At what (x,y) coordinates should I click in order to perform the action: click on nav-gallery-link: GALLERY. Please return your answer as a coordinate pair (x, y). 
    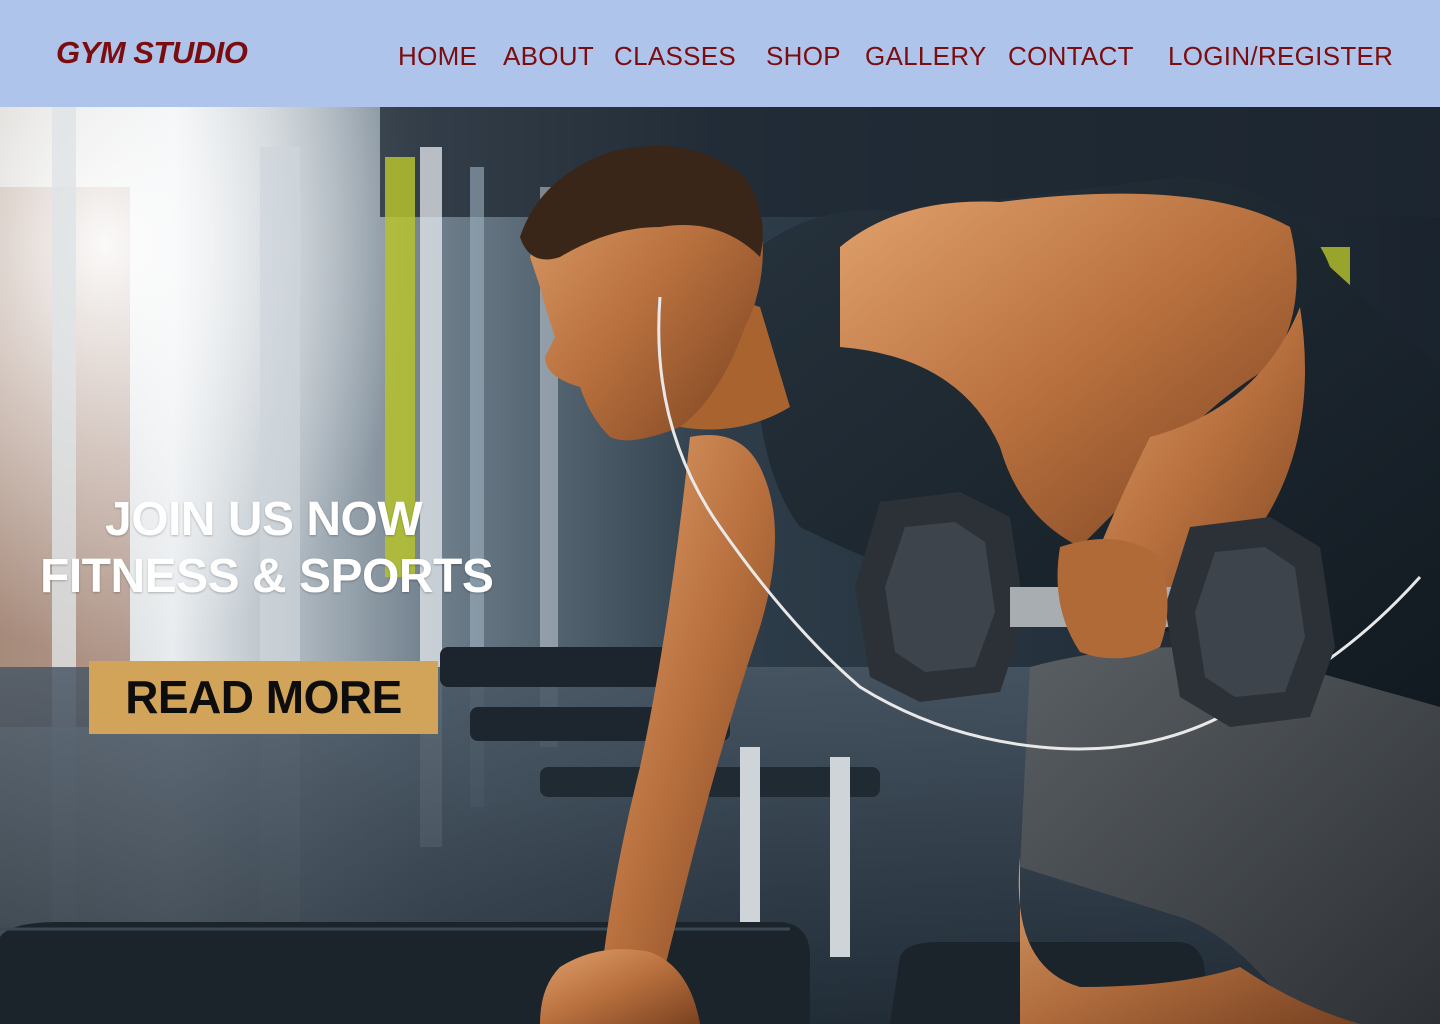
    Looking at the image, I should click on (926, 56).